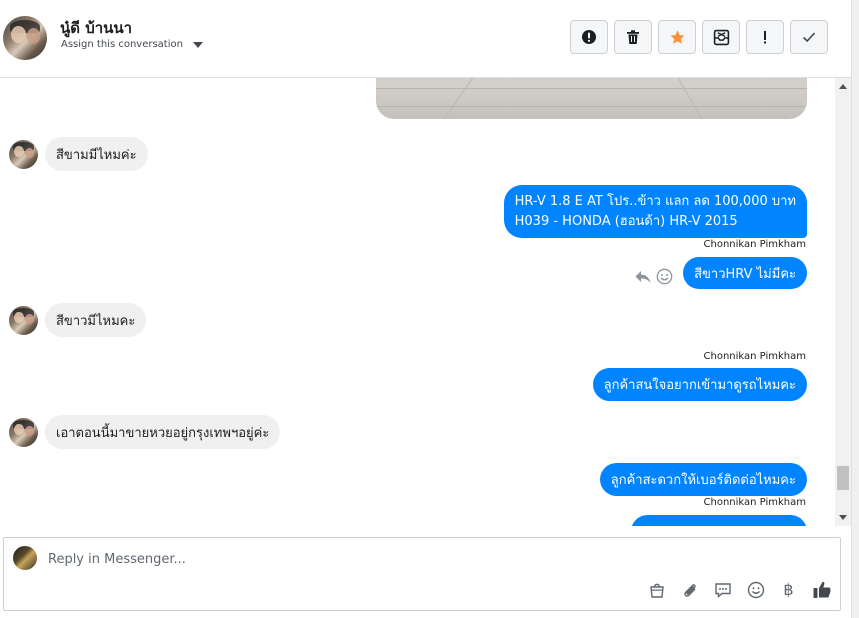 The height and width of the screenshot is (618, 859). I want to click on exclamation-icon, so click(765, 37).